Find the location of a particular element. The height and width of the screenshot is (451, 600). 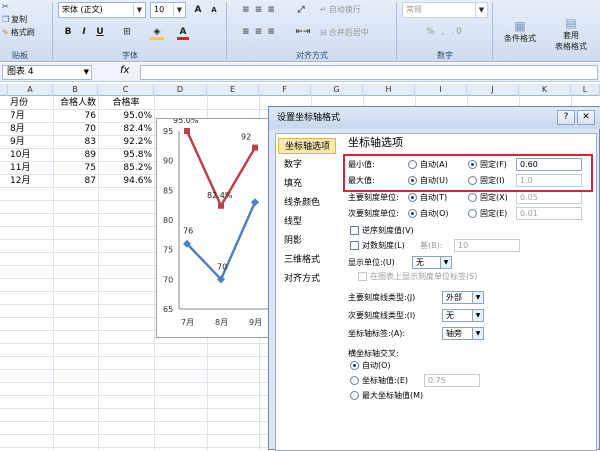

copy-button: ❐ 复制 is located at coordinates (14, 19).